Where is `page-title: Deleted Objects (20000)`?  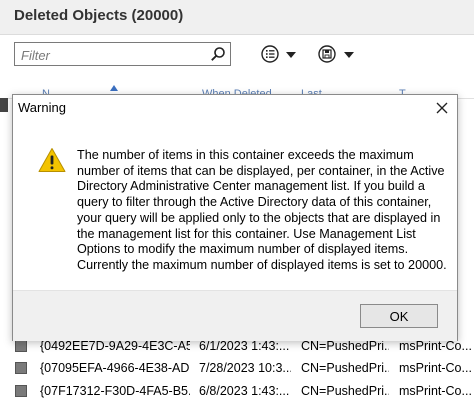
page-title: Deleted Objects (20000) is located at coordinates (99, 15).